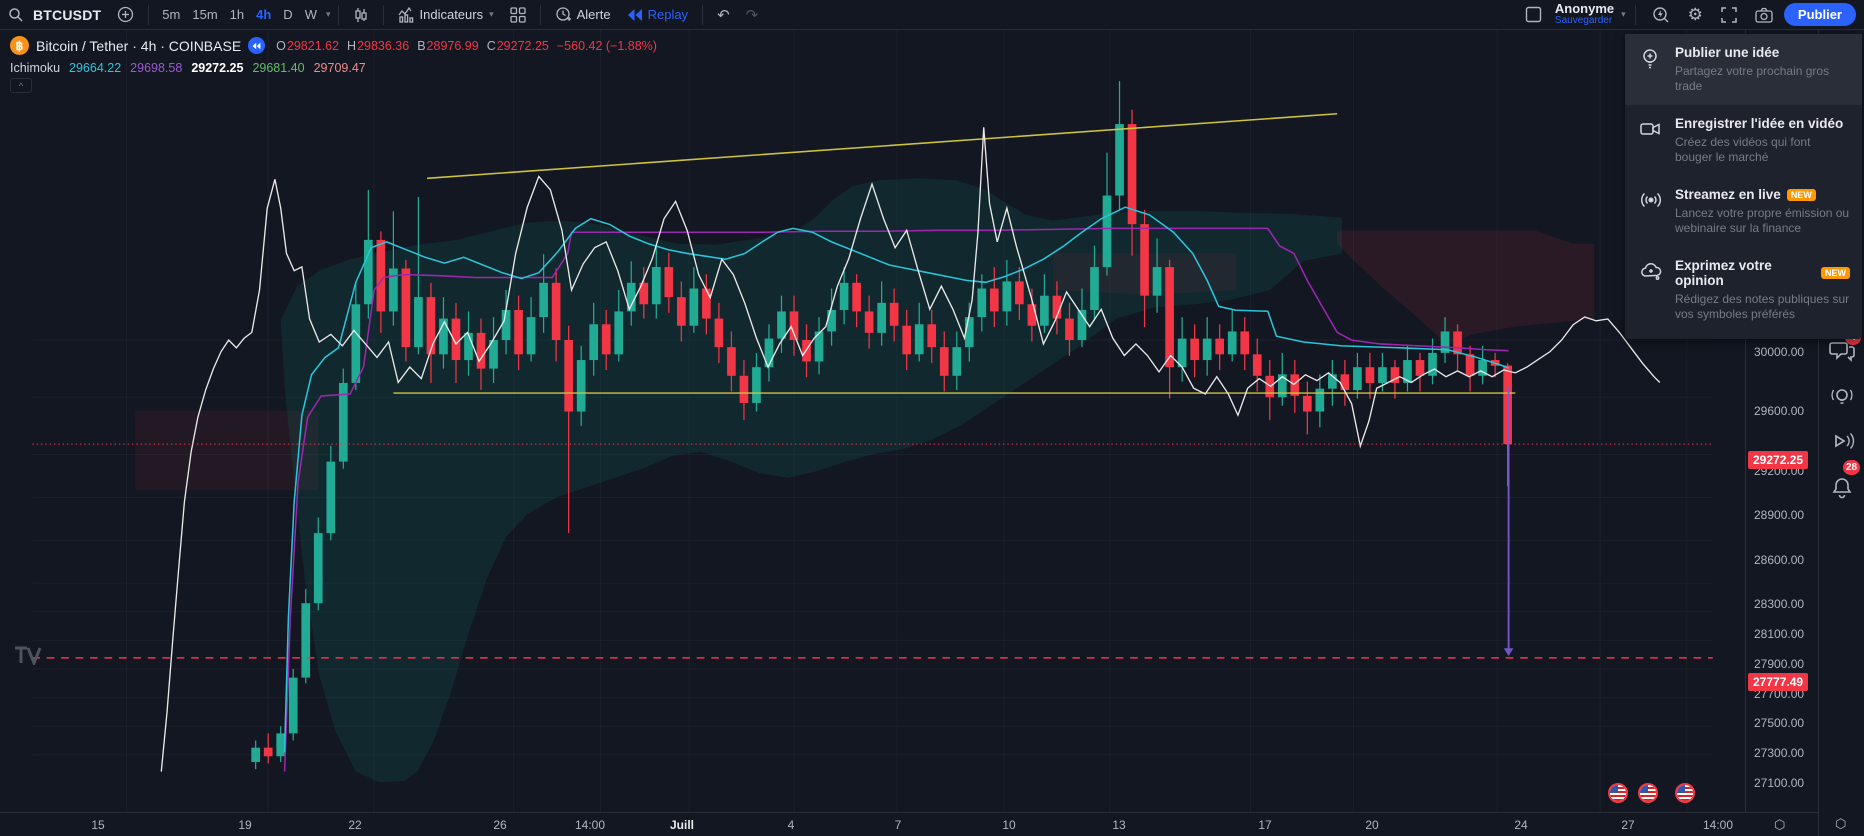 The width and height of the screenshot is (1864, 836). I want to click on candles-icon, so click(360, 14).